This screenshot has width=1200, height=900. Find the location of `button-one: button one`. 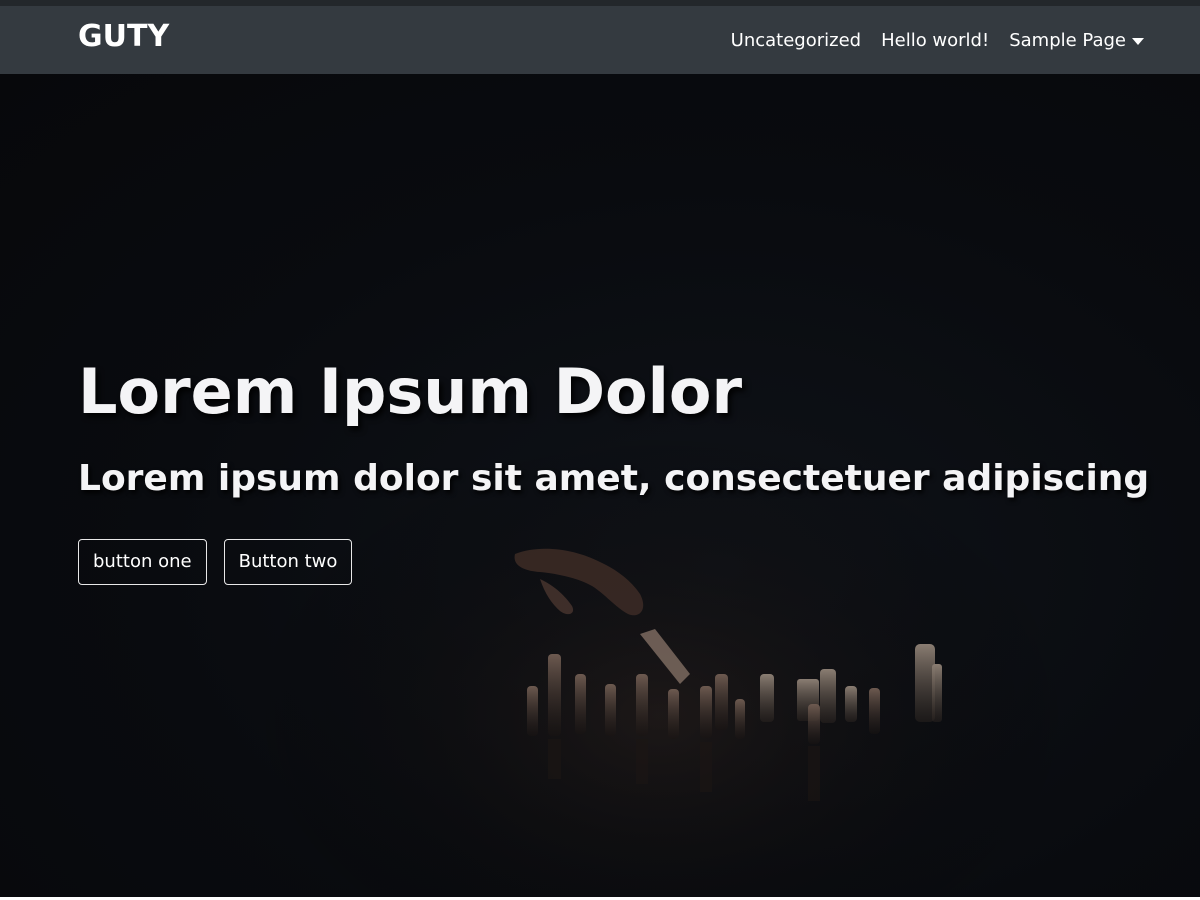

button-one: button one is located at coordinates (142, 562).